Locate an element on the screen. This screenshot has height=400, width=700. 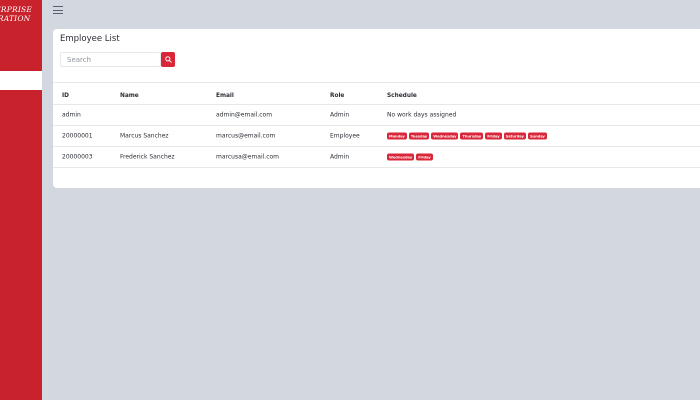
header-id: ID is located at coordinates (65, 95).